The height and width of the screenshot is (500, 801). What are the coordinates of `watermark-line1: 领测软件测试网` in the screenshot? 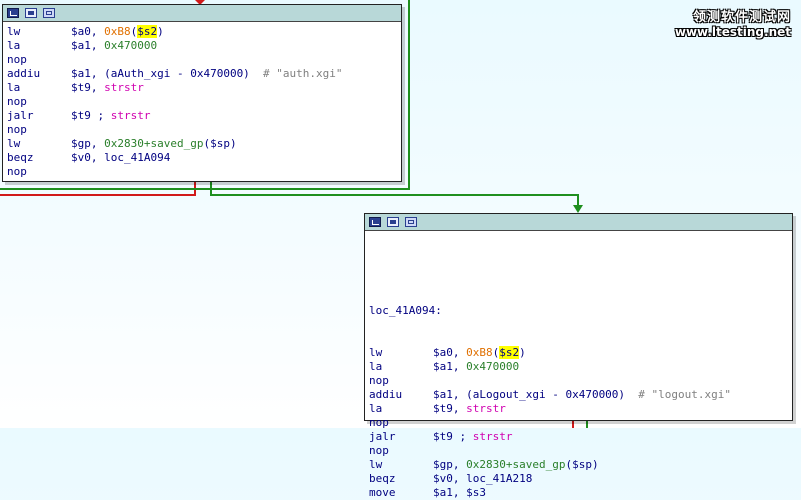 It's located at (741, 17).